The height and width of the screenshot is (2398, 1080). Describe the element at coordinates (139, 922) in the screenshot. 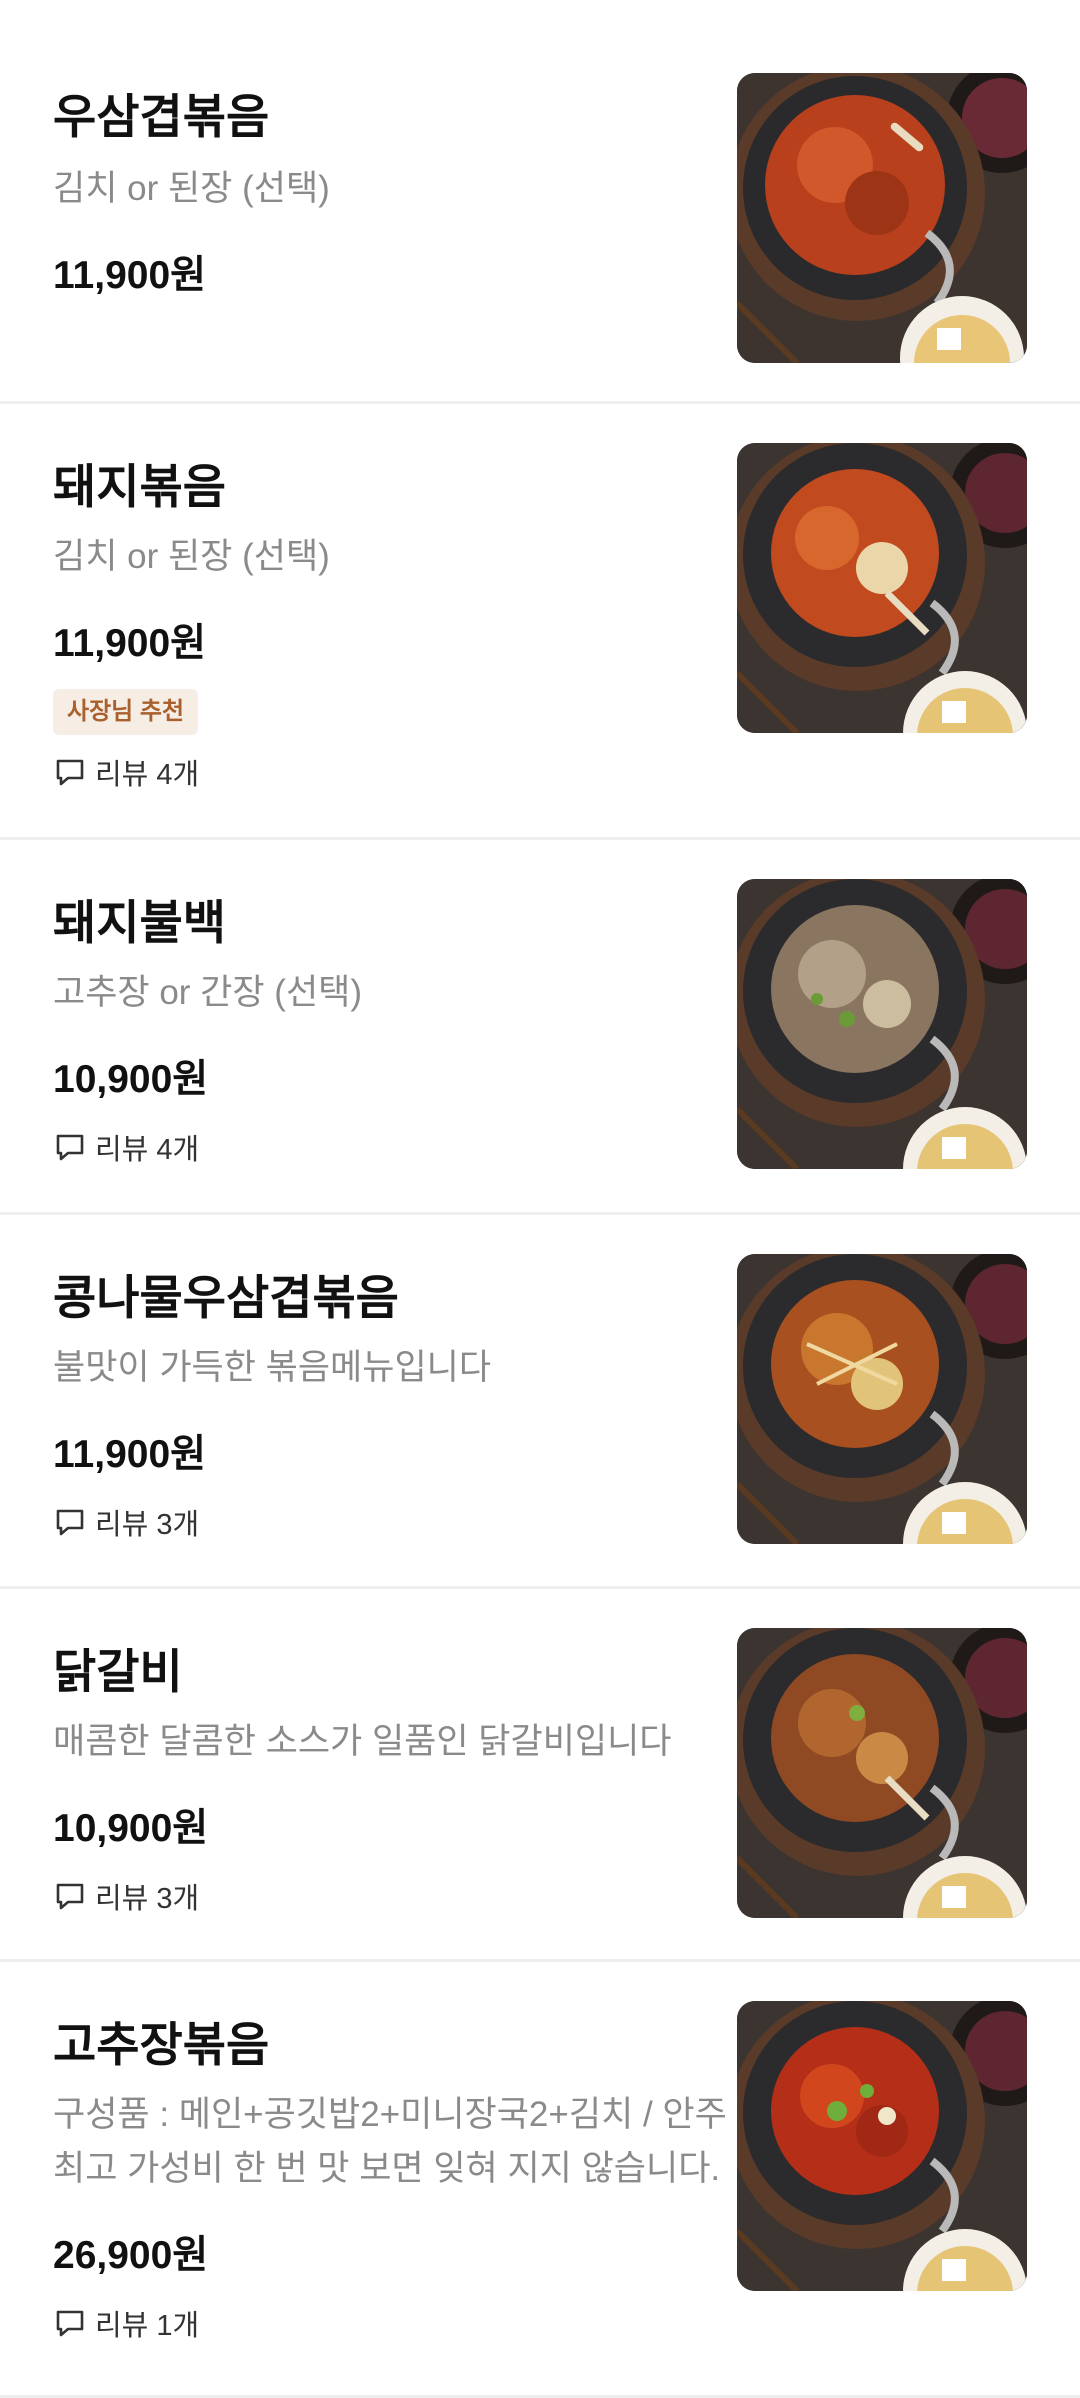

I see `menu-item-name: 돼지불백` at that location.